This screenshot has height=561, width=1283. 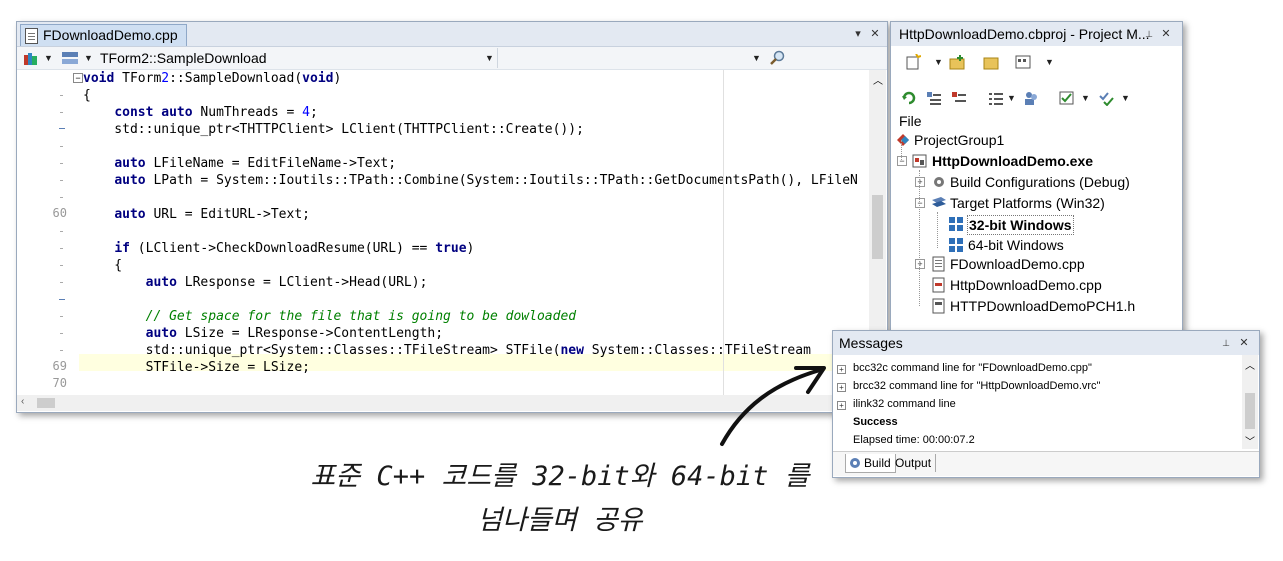 I want to click on tab-output: Output, so click(x=914, y=463).